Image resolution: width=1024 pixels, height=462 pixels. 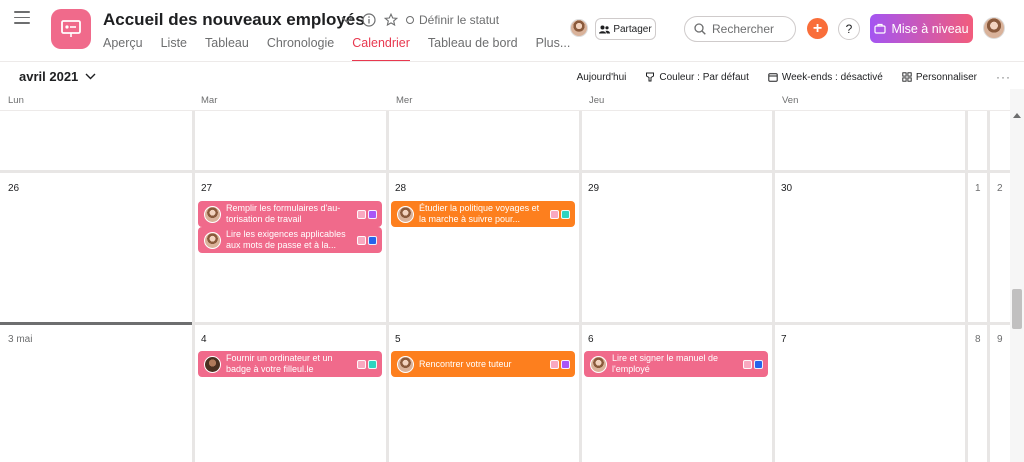 What do you see at coordinates (1017, 309) in the screenshot?
I see `scroll-thumb` at bounding box center [1017, 309].